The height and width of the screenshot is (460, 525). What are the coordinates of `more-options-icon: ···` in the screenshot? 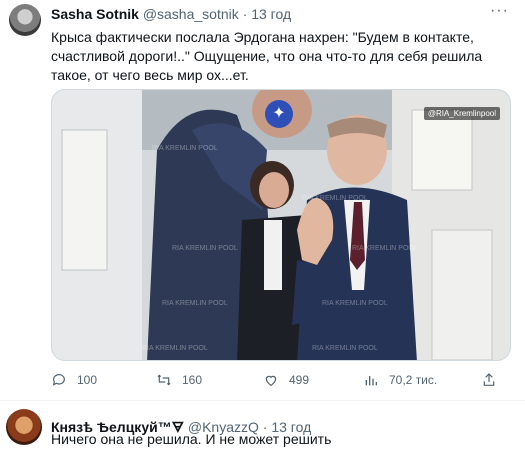 It's located at (499, 11).